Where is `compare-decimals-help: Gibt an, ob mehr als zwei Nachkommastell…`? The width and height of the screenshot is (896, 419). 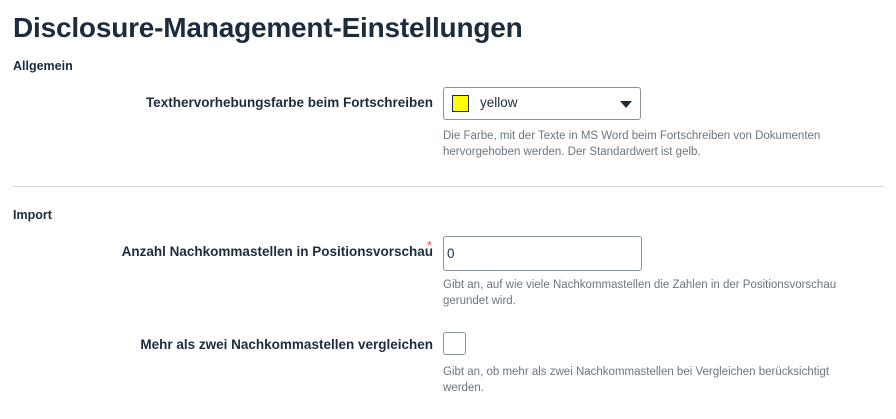 compare-decimals-help: Gibt an, ob mehr als zwei Nachkommastell… is located at coordinates (636, 380).